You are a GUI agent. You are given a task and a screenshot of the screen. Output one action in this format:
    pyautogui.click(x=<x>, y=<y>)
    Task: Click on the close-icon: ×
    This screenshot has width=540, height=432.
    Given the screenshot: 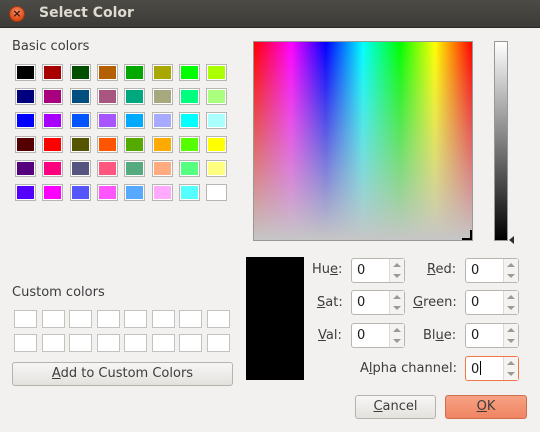 What is the action you would take?
    pyautogui.click(x=17, y=14)
    